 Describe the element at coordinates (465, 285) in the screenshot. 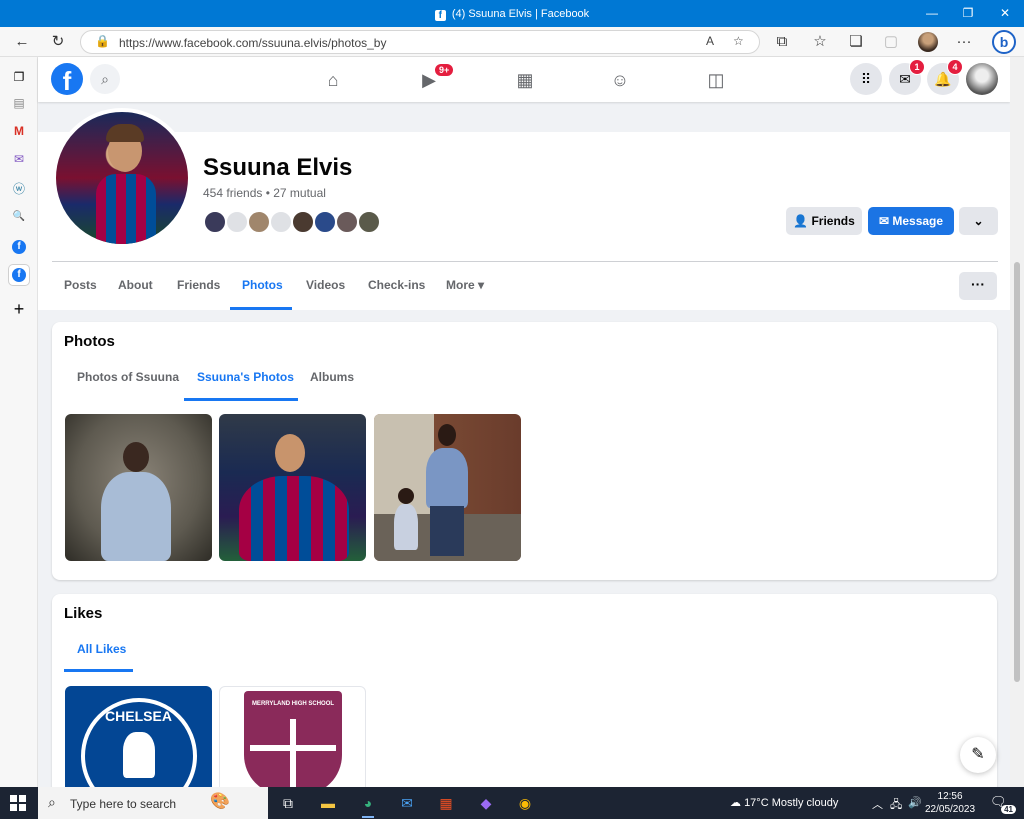

I see `tab-more: More ▾` at that location.